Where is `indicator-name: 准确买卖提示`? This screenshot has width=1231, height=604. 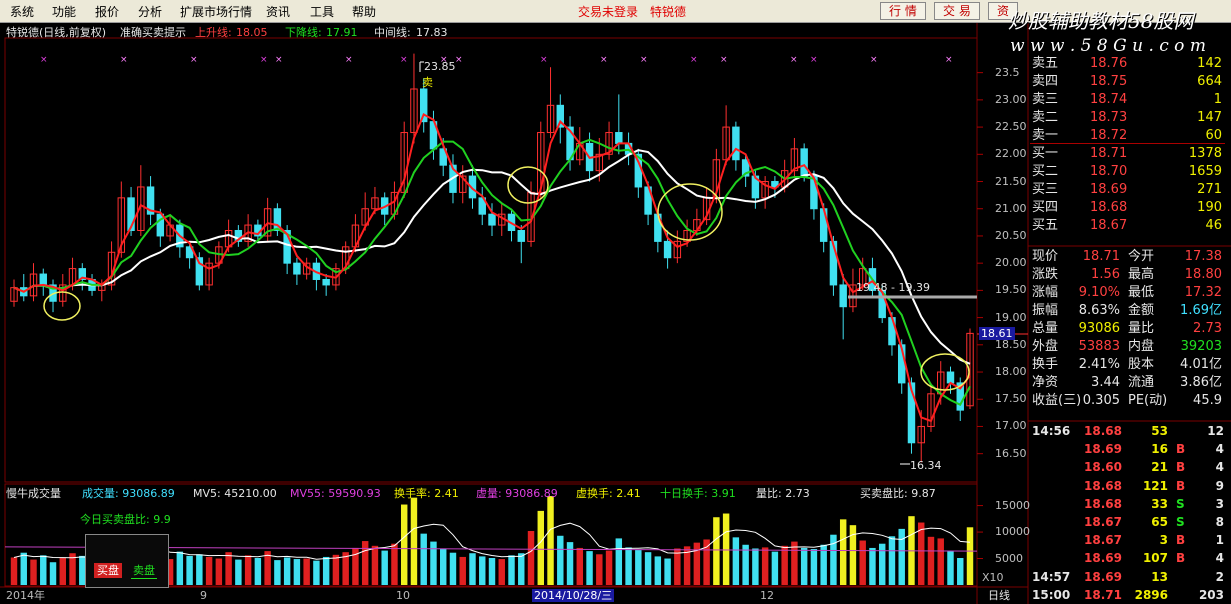
indicator-name: 准确买卖提示 is located at coordinates (153, 32).